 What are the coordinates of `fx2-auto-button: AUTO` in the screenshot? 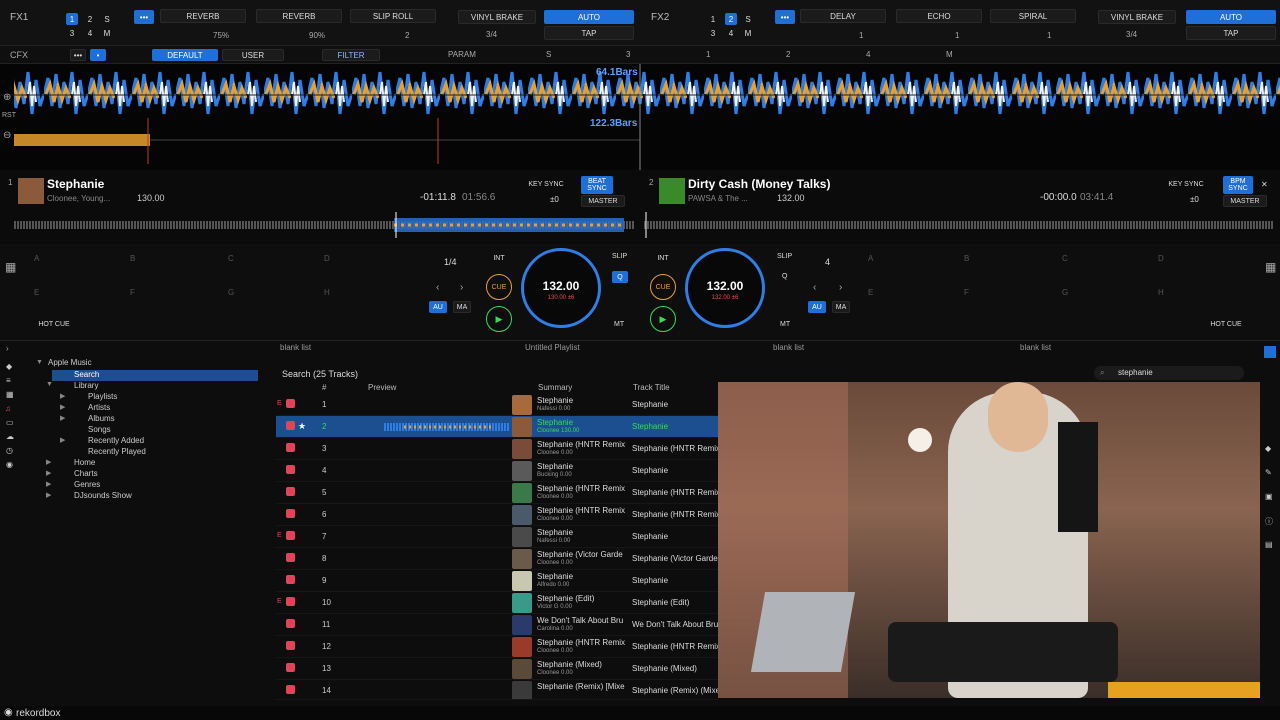 It's located at (1231, 17).